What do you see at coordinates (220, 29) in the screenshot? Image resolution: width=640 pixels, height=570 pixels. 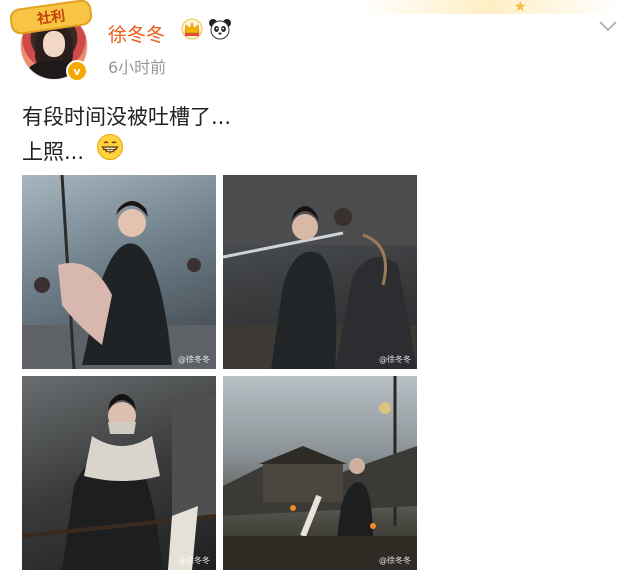 I see `panda-icon` at bounding box center [220, 29].